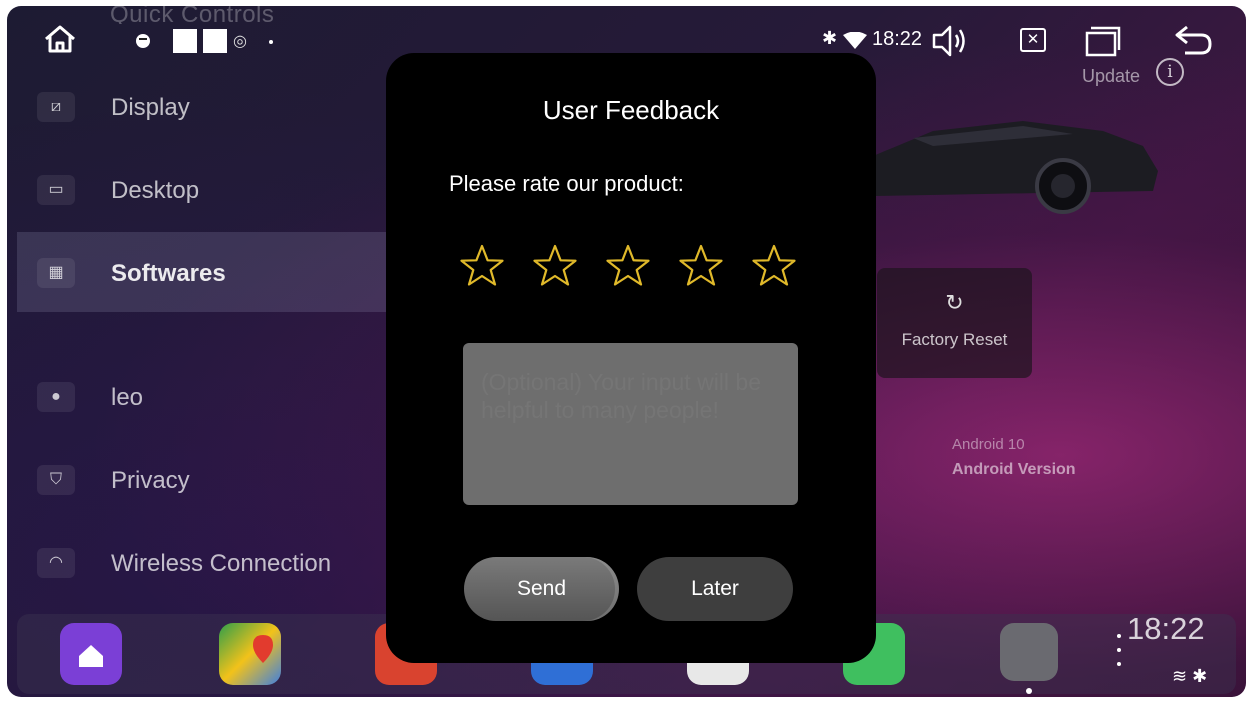 The width and height of the screenshot is (1253, 702). Describe the element at coordinates (541, 589) in the screenshot. I see `send-button: Send` at that location.